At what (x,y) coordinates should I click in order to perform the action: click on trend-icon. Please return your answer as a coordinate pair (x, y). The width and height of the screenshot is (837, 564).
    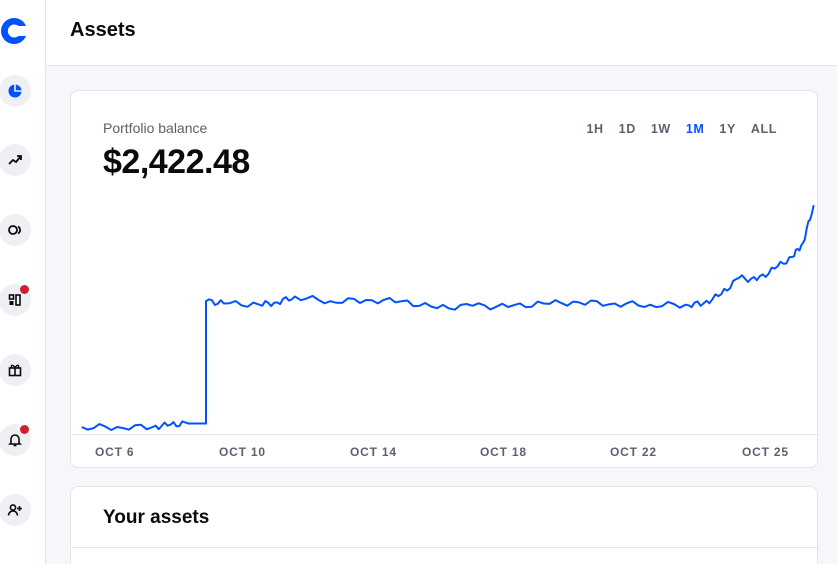
    Looking at the image, I should click on (15, 160).